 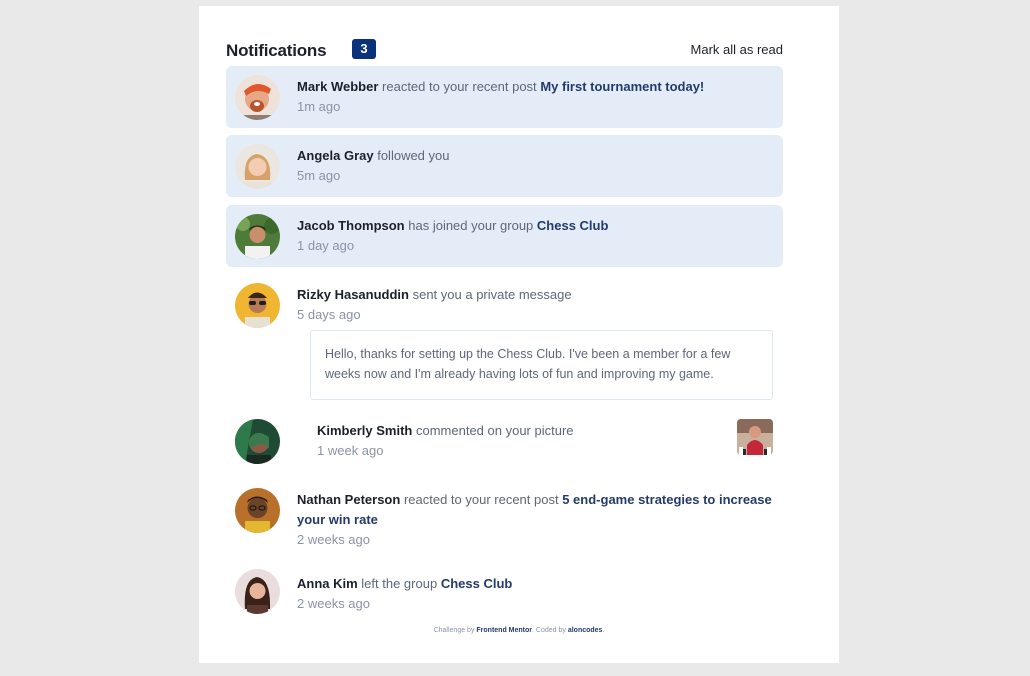 What do you see at coordinates (326, 245) in the screenshot?
I see `timestamp: 1 day ago` at bounding box center [326, 245].